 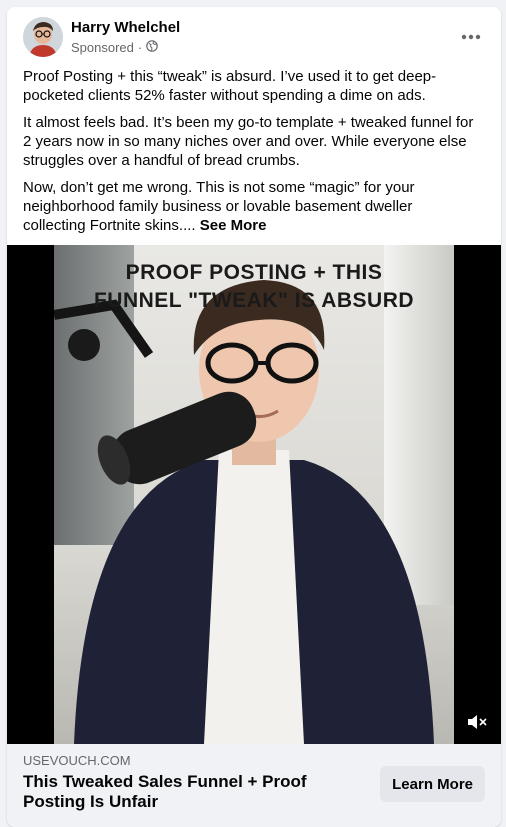 I want to click on post-meta: Sponsored ·, so click(x=115, y=47).